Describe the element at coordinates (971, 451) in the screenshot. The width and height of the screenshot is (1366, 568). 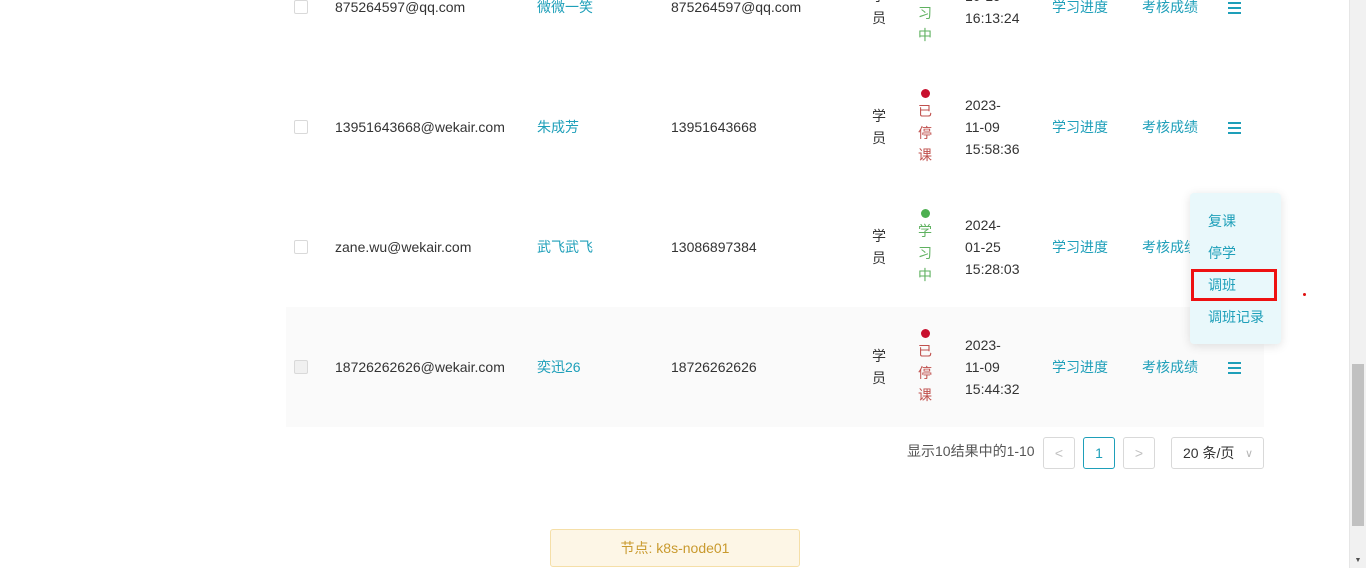
I see `pagination-info: 显示10结果中的1-10` at that location.